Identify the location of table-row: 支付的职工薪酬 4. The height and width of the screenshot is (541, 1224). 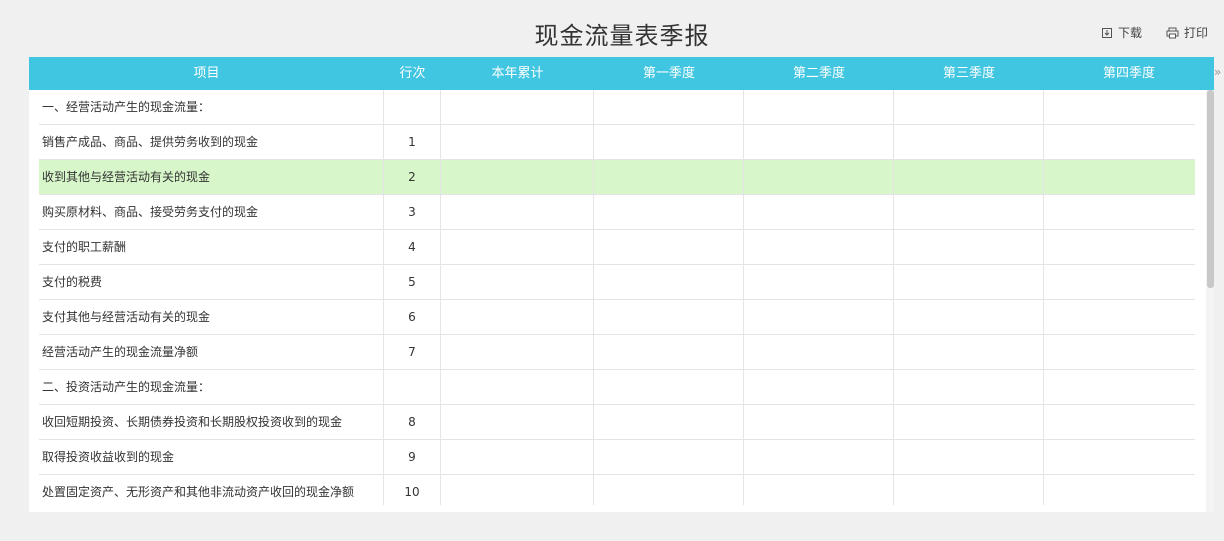
(617, 247).